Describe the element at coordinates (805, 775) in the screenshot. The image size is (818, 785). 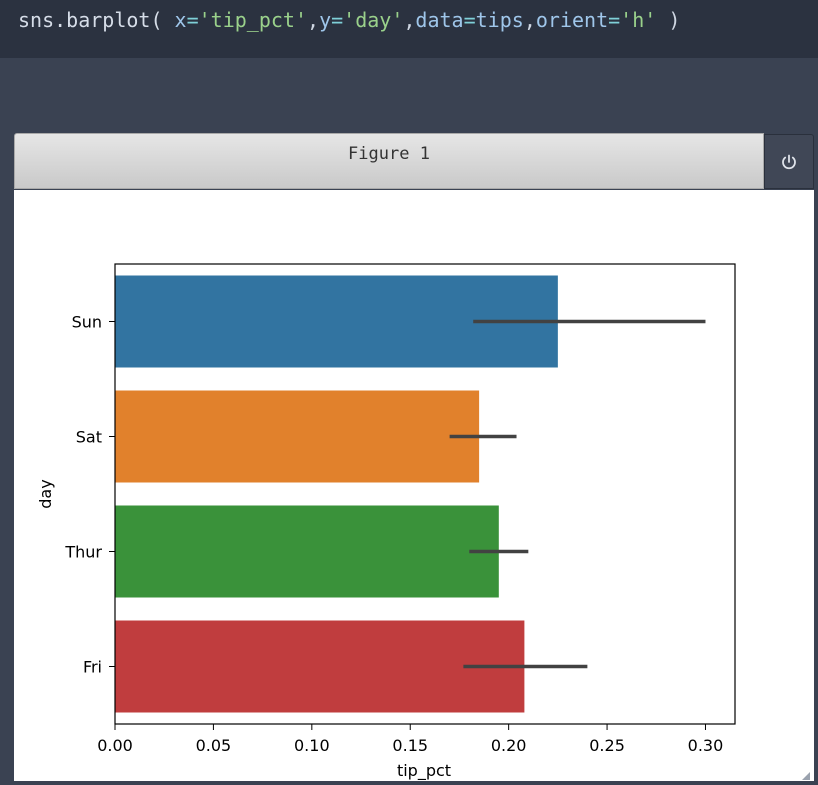
I see `resize-grip-icon` at that location.